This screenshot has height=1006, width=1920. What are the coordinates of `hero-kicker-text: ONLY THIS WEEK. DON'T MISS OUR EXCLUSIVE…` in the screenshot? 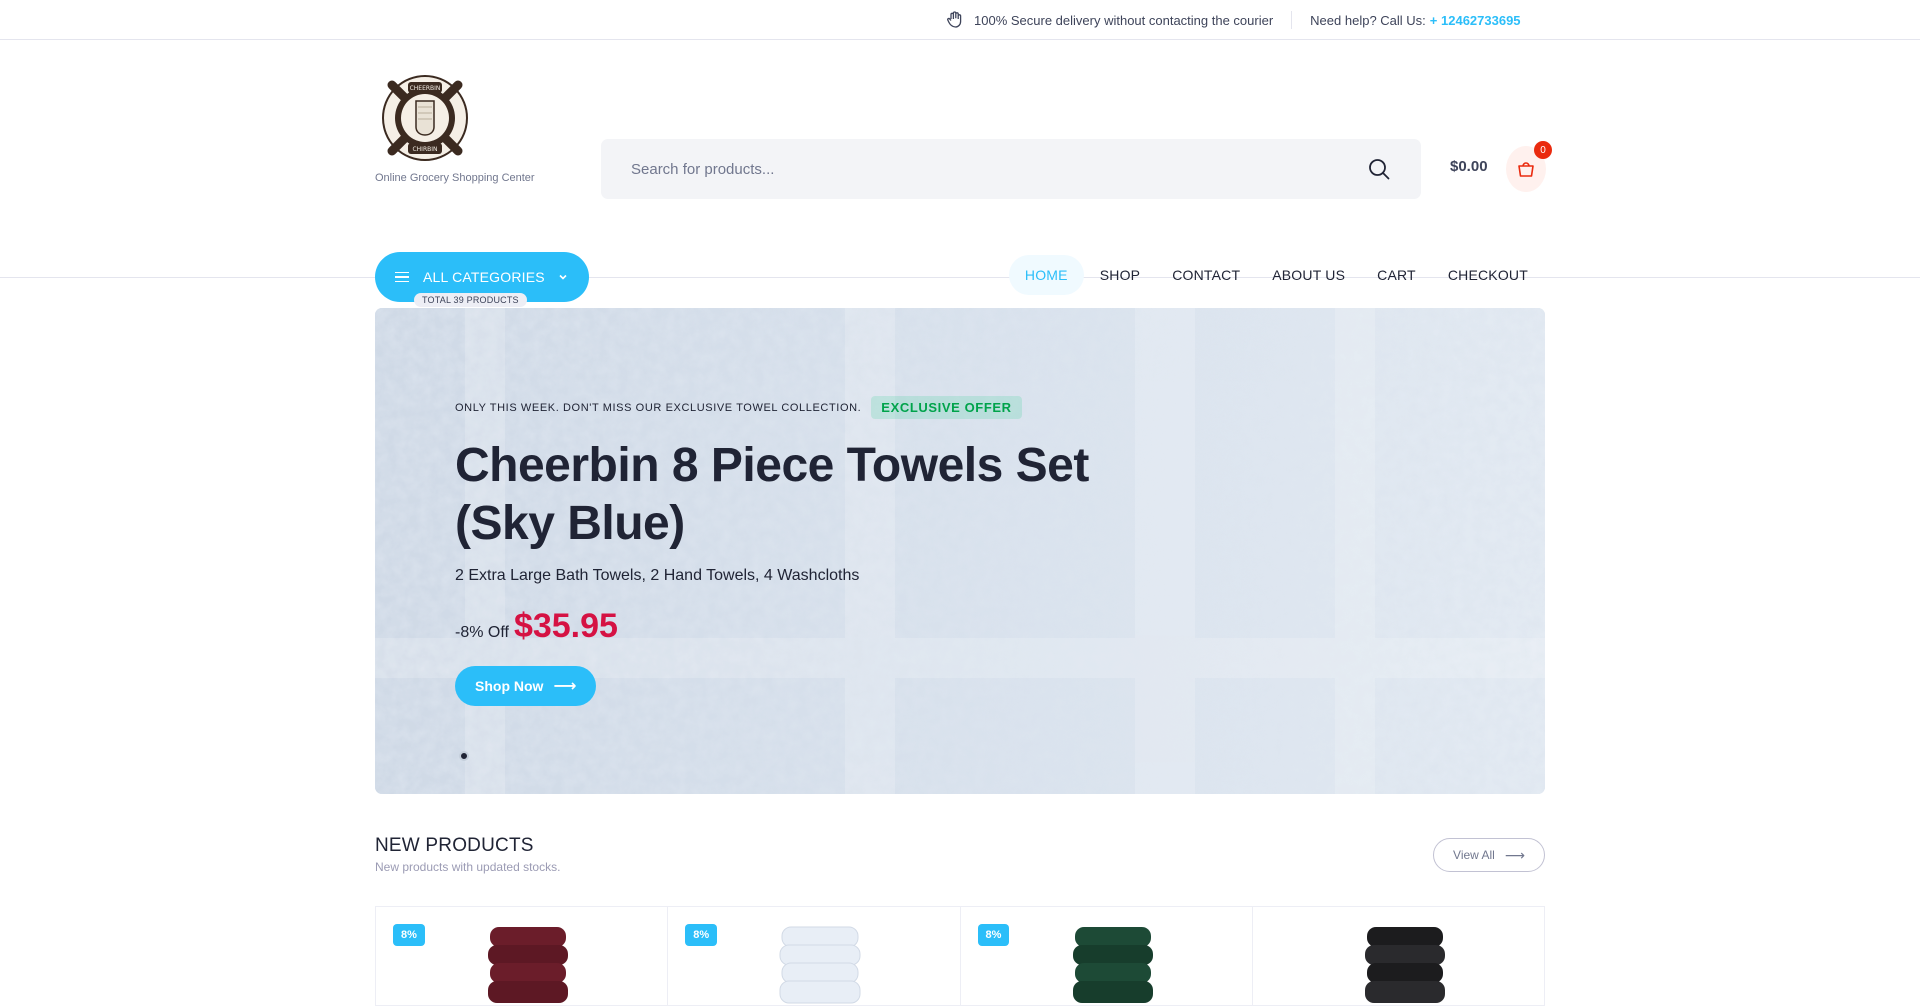 It's located at (658, 407).